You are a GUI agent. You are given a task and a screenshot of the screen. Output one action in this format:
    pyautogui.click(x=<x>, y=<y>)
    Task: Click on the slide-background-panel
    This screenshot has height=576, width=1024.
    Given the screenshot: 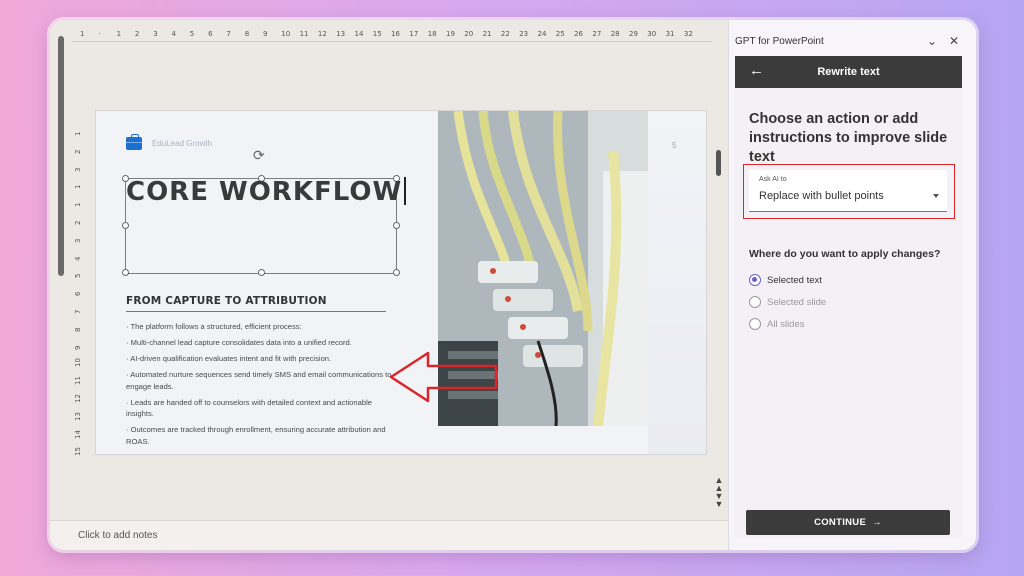 What is the action you would take?
    pyautogui.click(x=677, y=282)
    